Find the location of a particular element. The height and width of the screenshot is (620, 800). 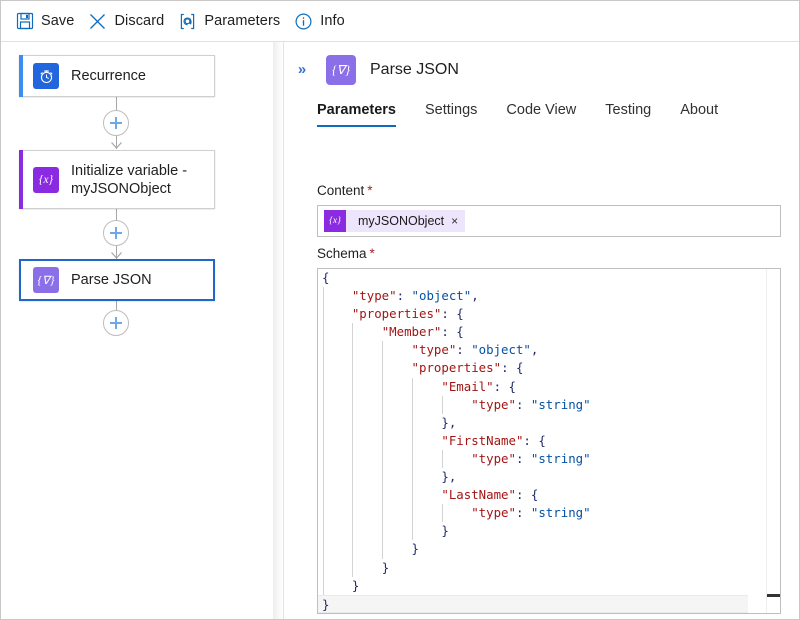

save-label: Save is located at coordinates (58, 21).